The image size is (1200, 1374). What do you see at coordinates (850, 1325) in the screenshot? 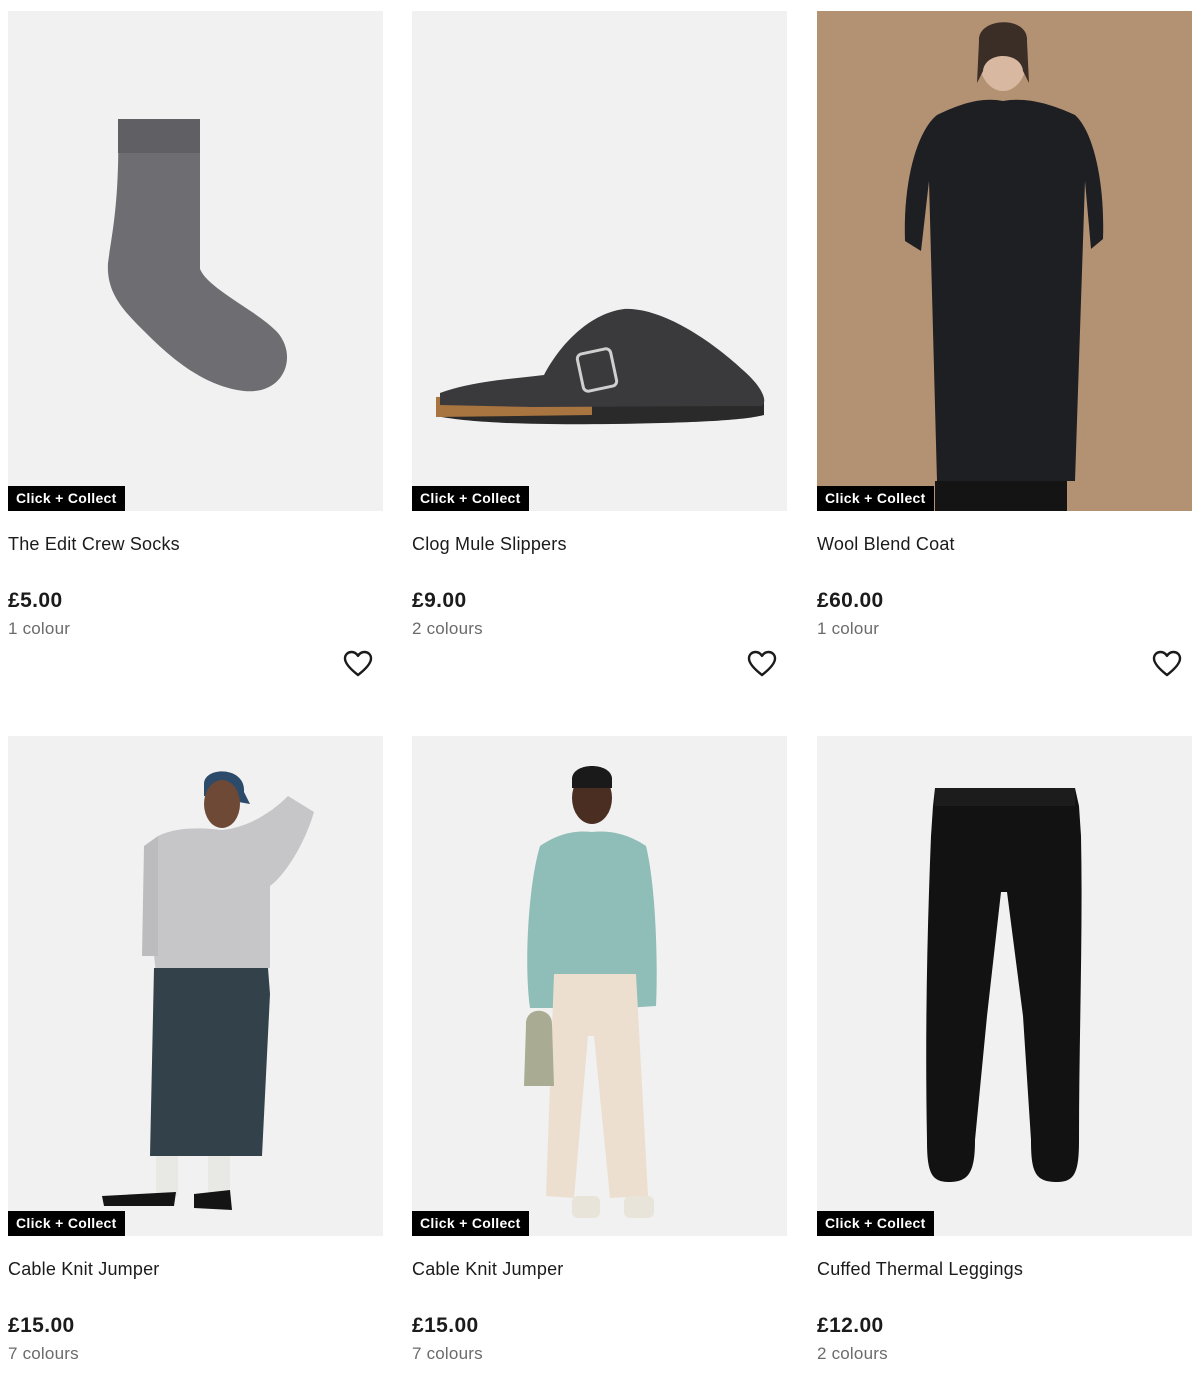
I see `product-price: £12.00` at bounding box center [850, 1325].